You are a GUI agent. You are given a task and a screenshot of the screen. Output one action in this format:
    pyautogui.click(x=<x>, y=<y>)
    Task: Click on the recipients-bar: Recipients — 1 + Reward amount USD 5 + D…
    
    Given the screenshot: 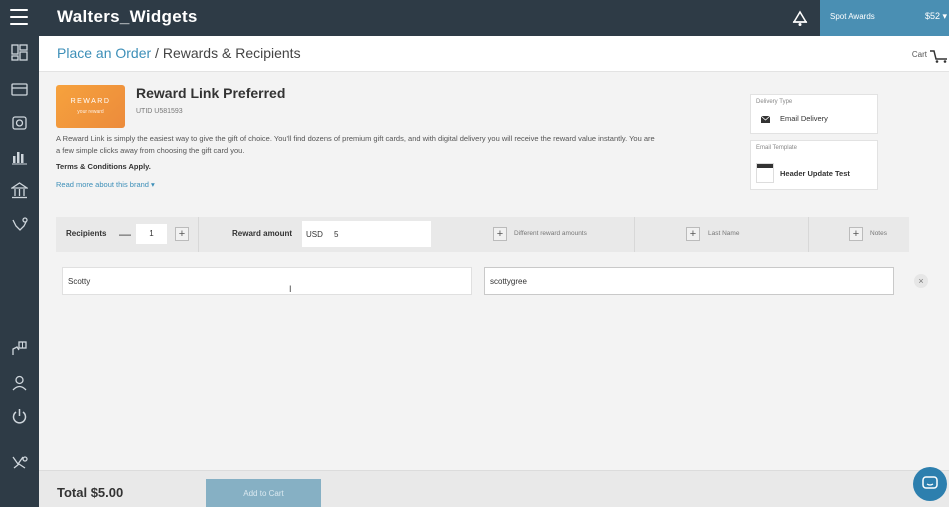 What is the action you would take?
    pyautogui.click(x=482, y=234)
    